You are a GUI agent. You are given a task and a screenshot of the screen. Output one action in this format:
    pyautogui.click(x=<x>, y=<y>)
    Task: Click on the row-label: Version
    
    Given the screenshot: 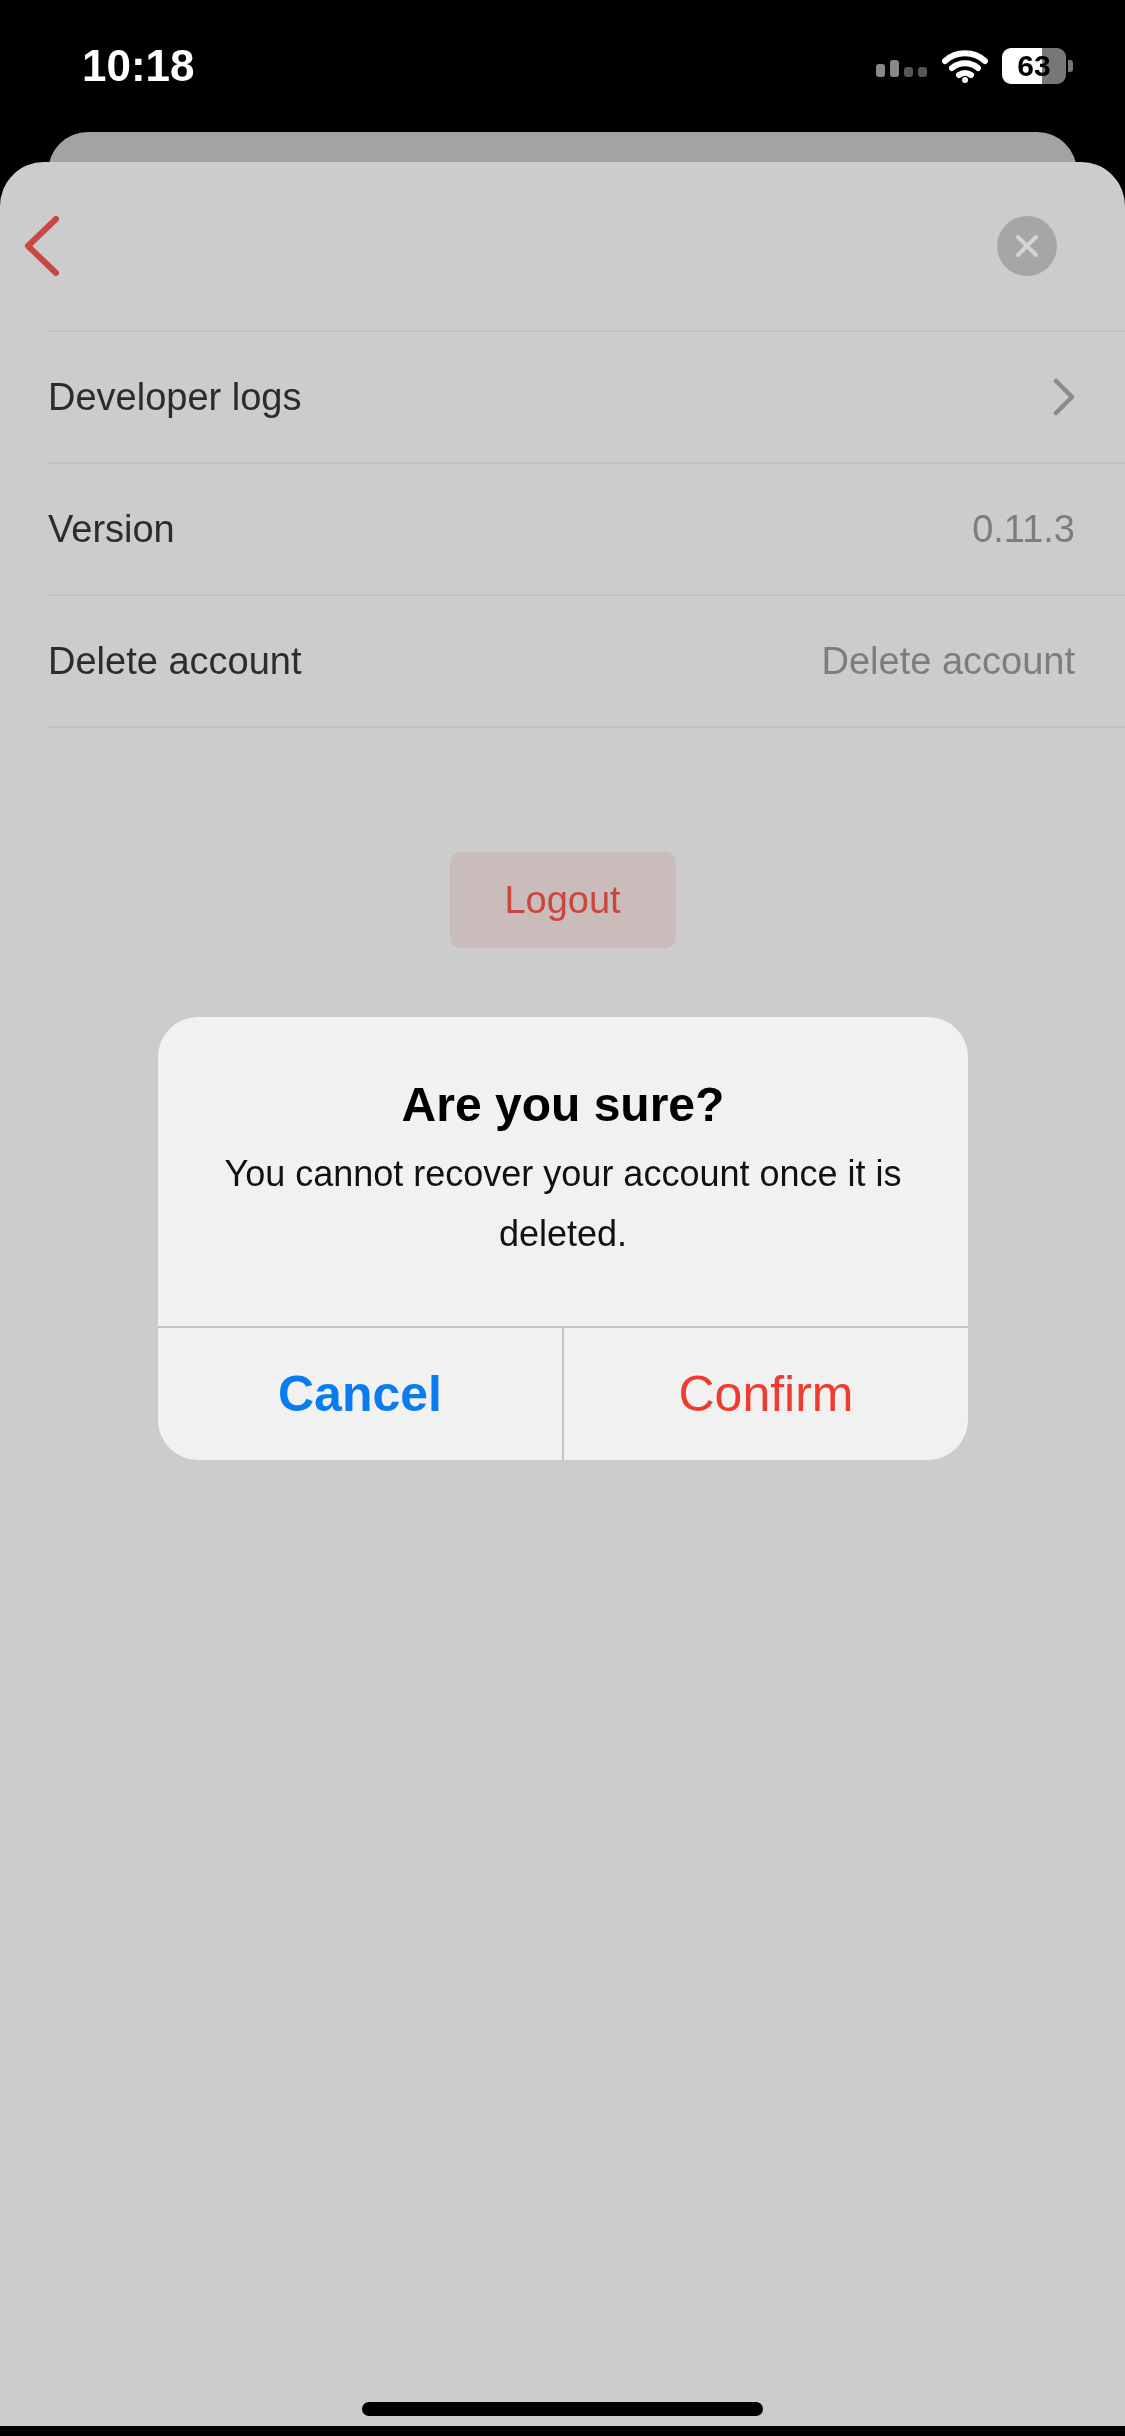 What is the action you would take?
    pyautogui.click(x=111, y=529)
    